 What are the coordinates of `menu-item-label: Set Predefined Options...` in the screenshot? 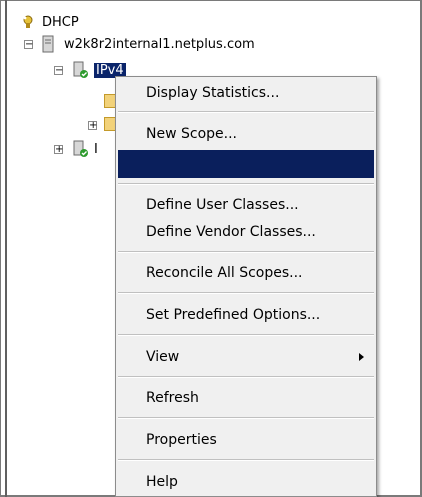 It's located at (233, 315).